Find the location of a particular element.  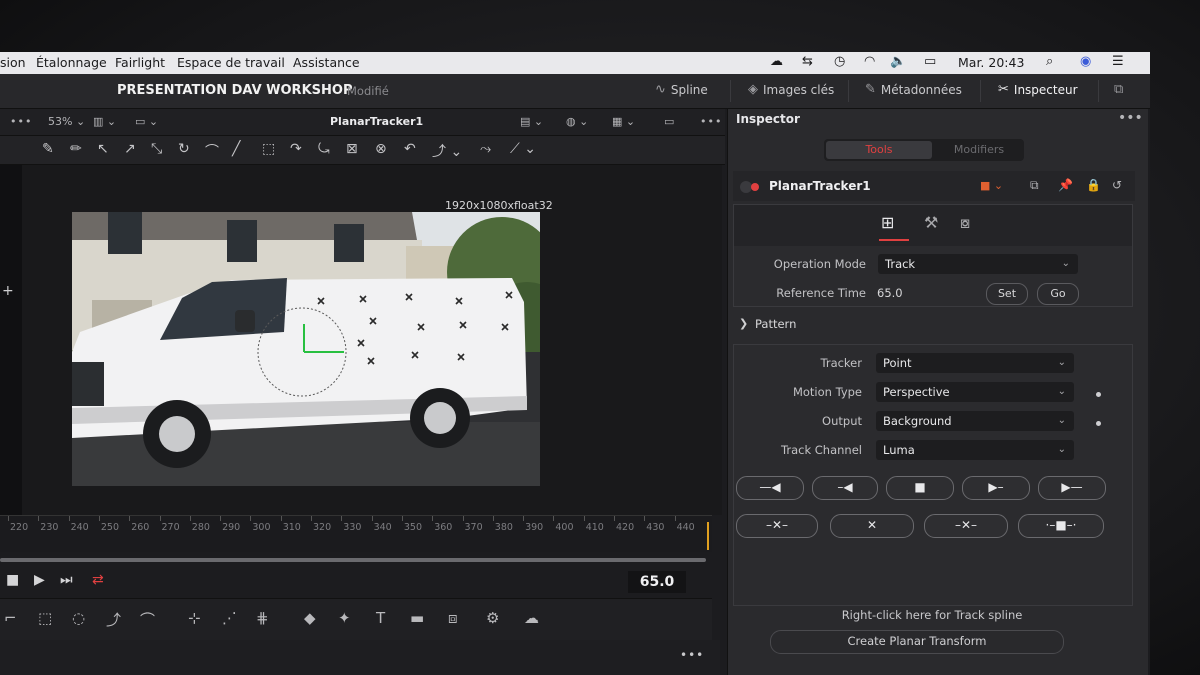

motion-type-keyframe-icon is located at coordinates (1098, 394).